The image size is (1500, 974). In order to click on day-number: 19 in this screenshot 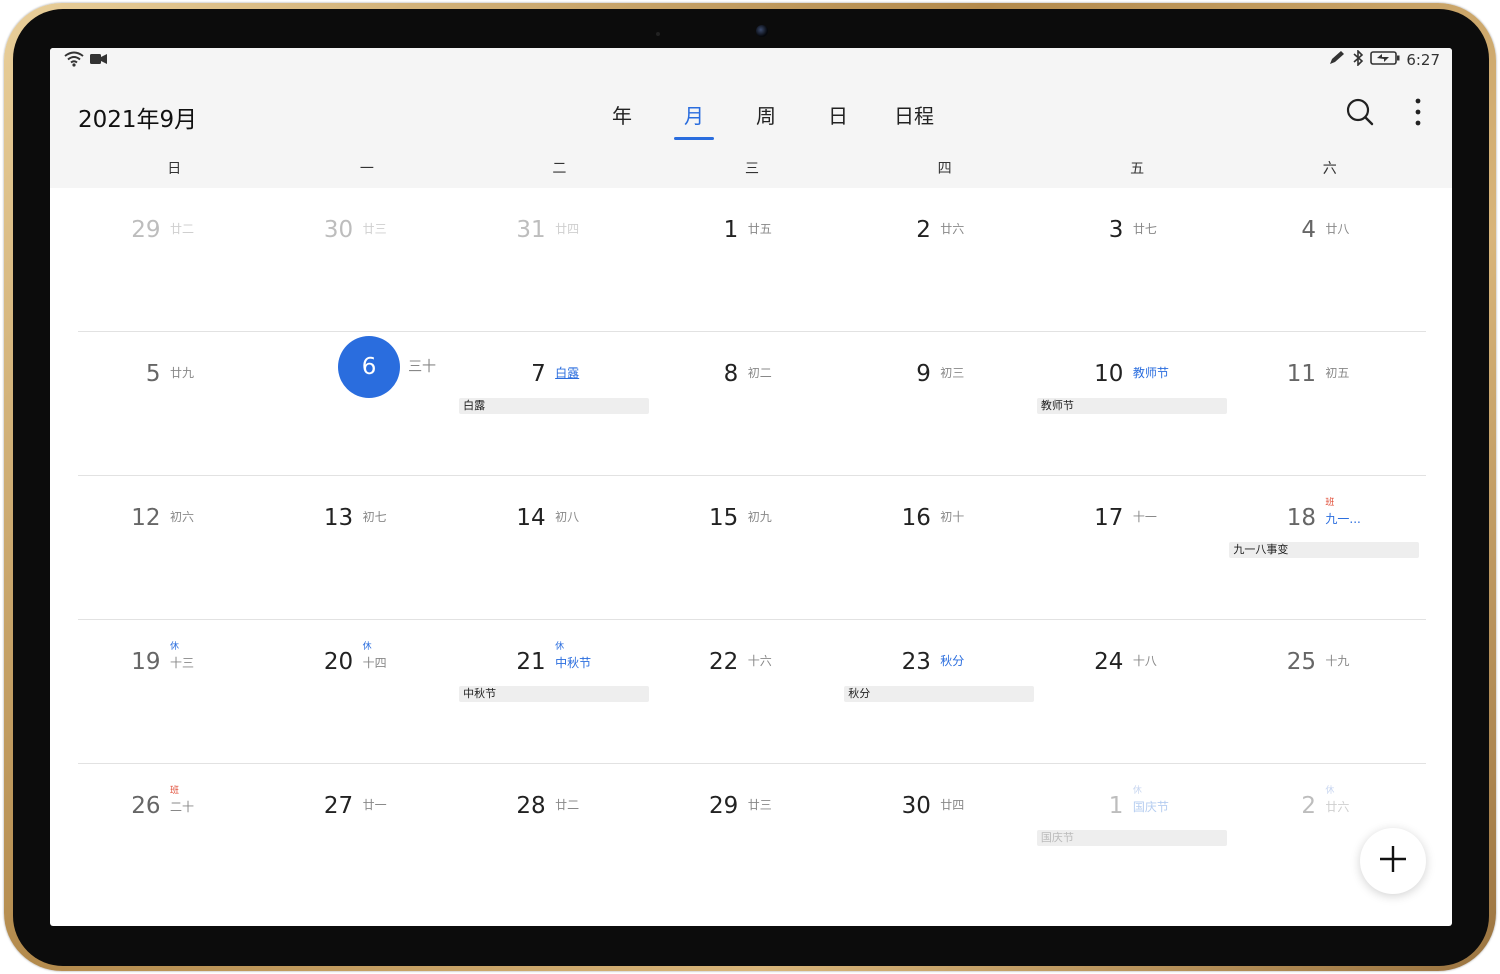, I will do `click(146, 662)`.